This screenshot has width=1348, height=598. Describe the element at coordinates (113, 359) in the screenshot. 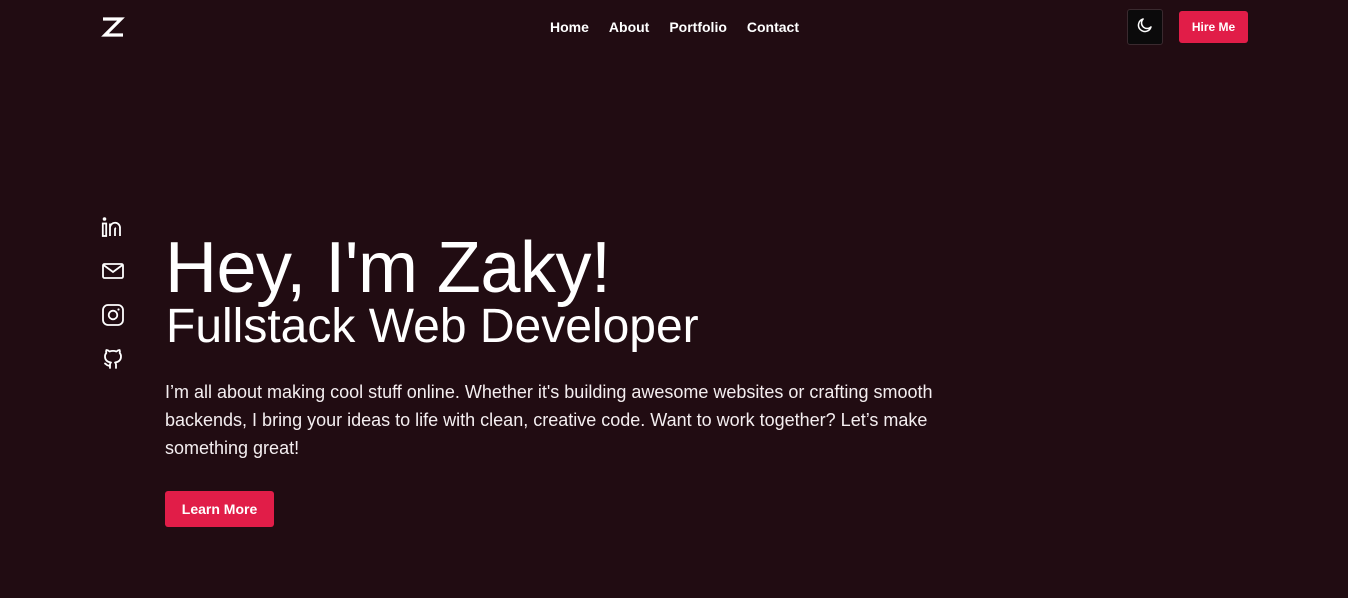

I see `github-icon` at that location.